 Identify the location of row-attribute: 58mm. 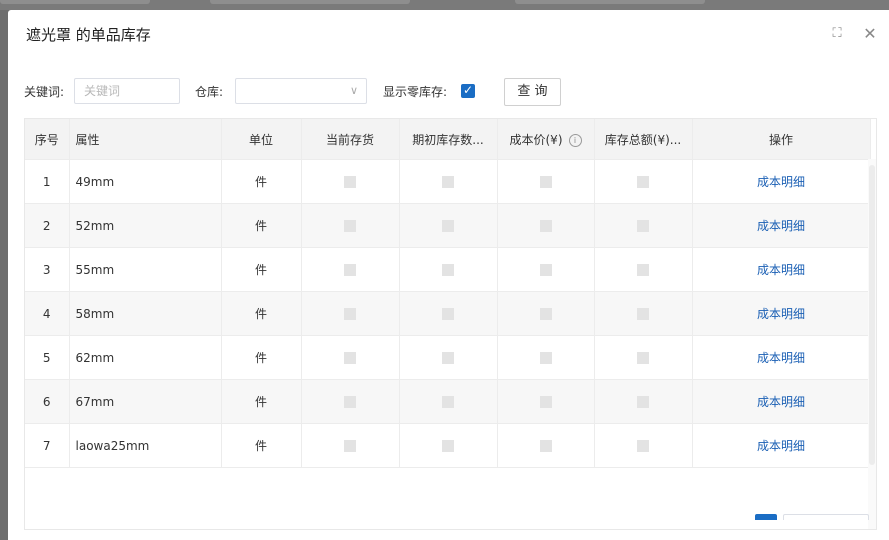
(145, 313).